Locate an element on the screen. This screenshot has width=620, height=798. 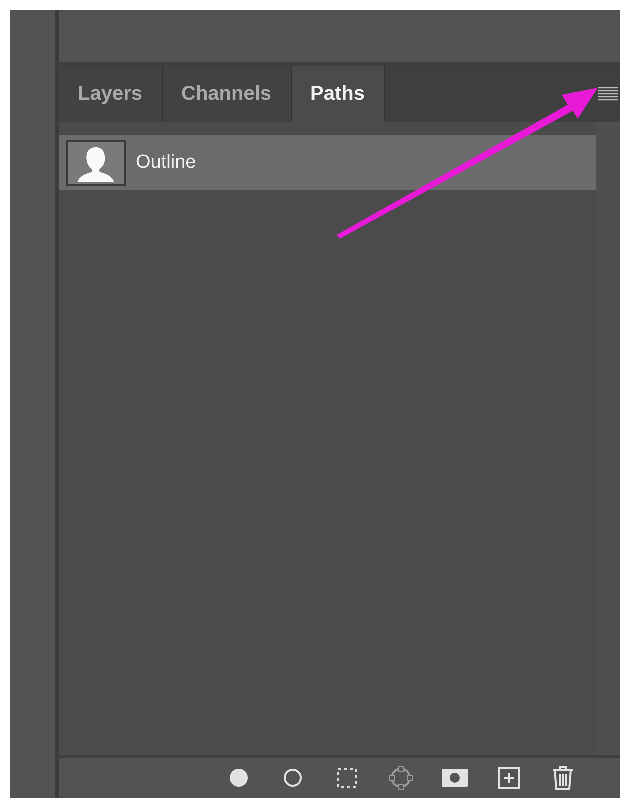
path-name: Outline is located at coordinates (166, 163).